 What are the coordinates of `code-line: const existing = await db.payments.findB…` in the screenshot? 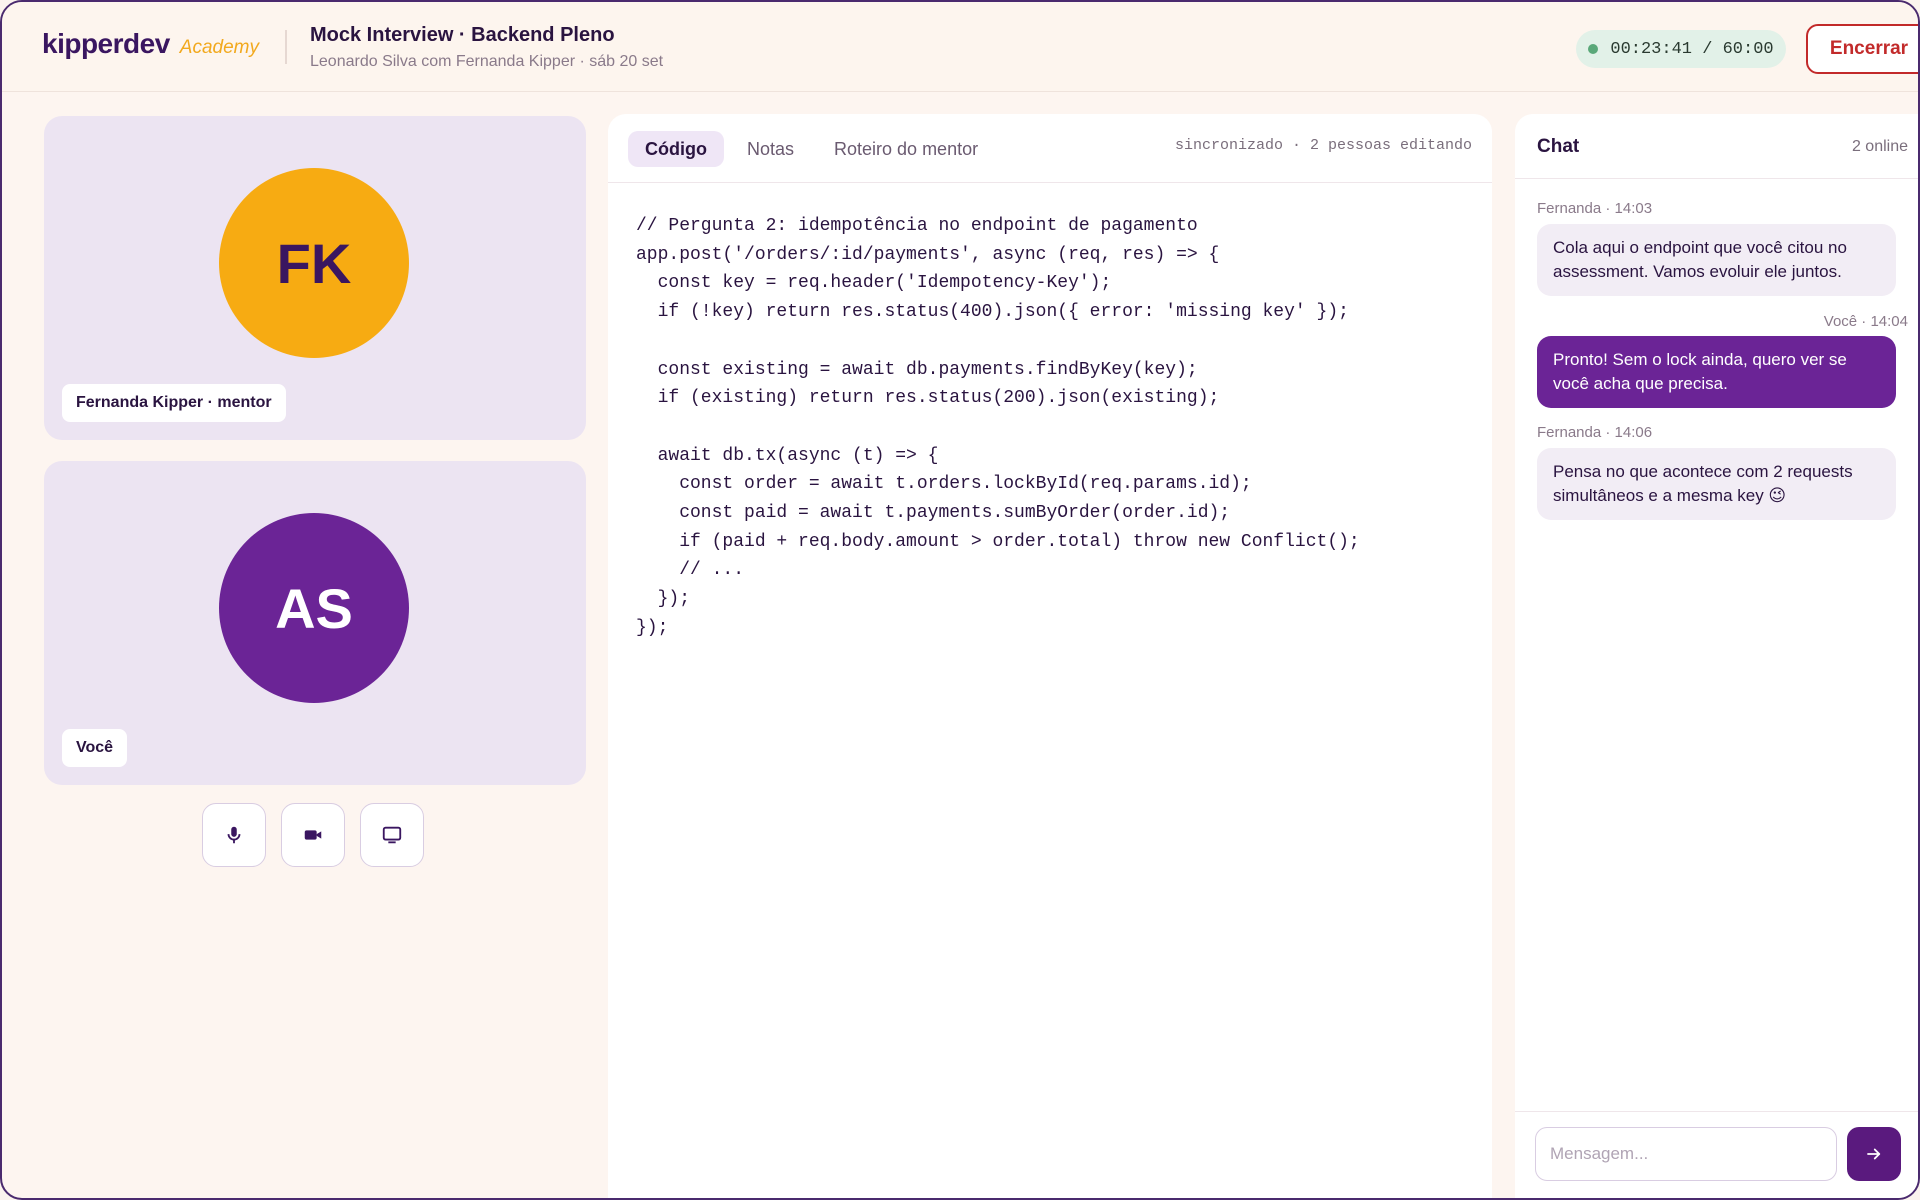 It's located at (917, 369).